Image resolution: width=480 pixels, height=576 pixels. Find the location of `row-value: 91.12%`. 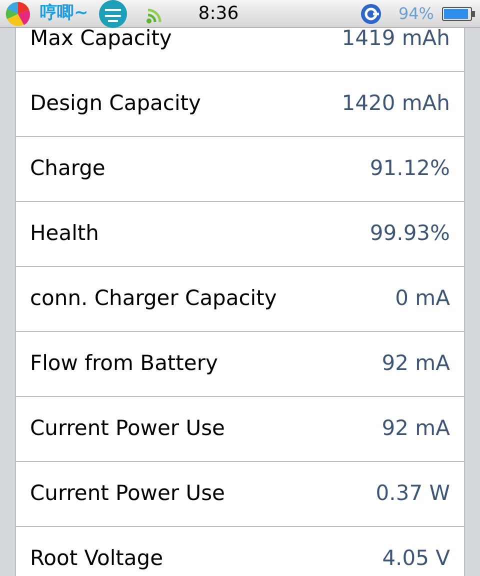

row-value: 91.12% is located at coordinates (410, 168).